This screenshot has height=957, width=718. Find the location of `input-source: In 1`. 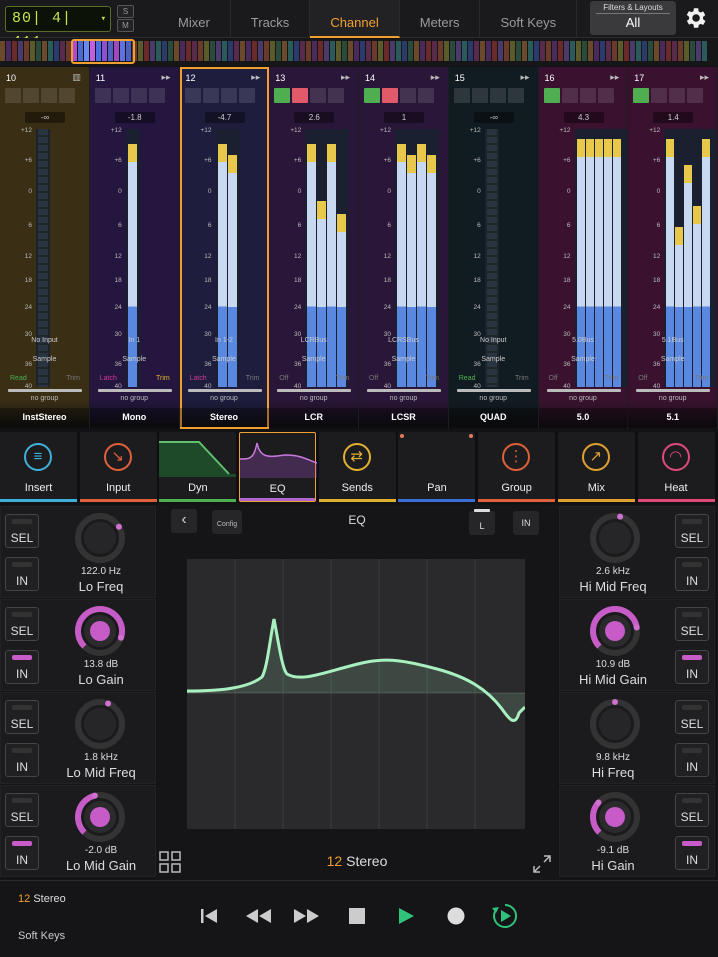

input-source: In 1 is located at coordinates (134, 340).